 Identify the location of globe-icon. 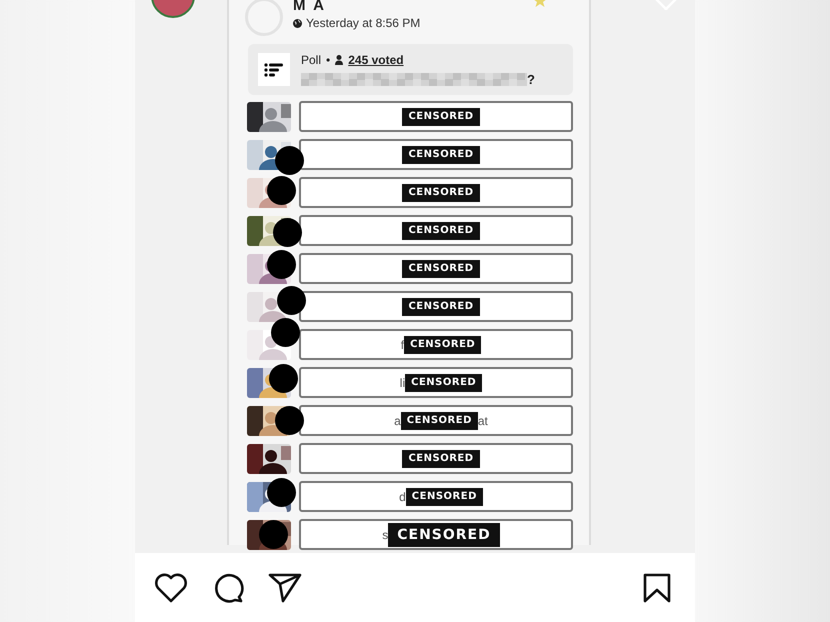
(297, 23).